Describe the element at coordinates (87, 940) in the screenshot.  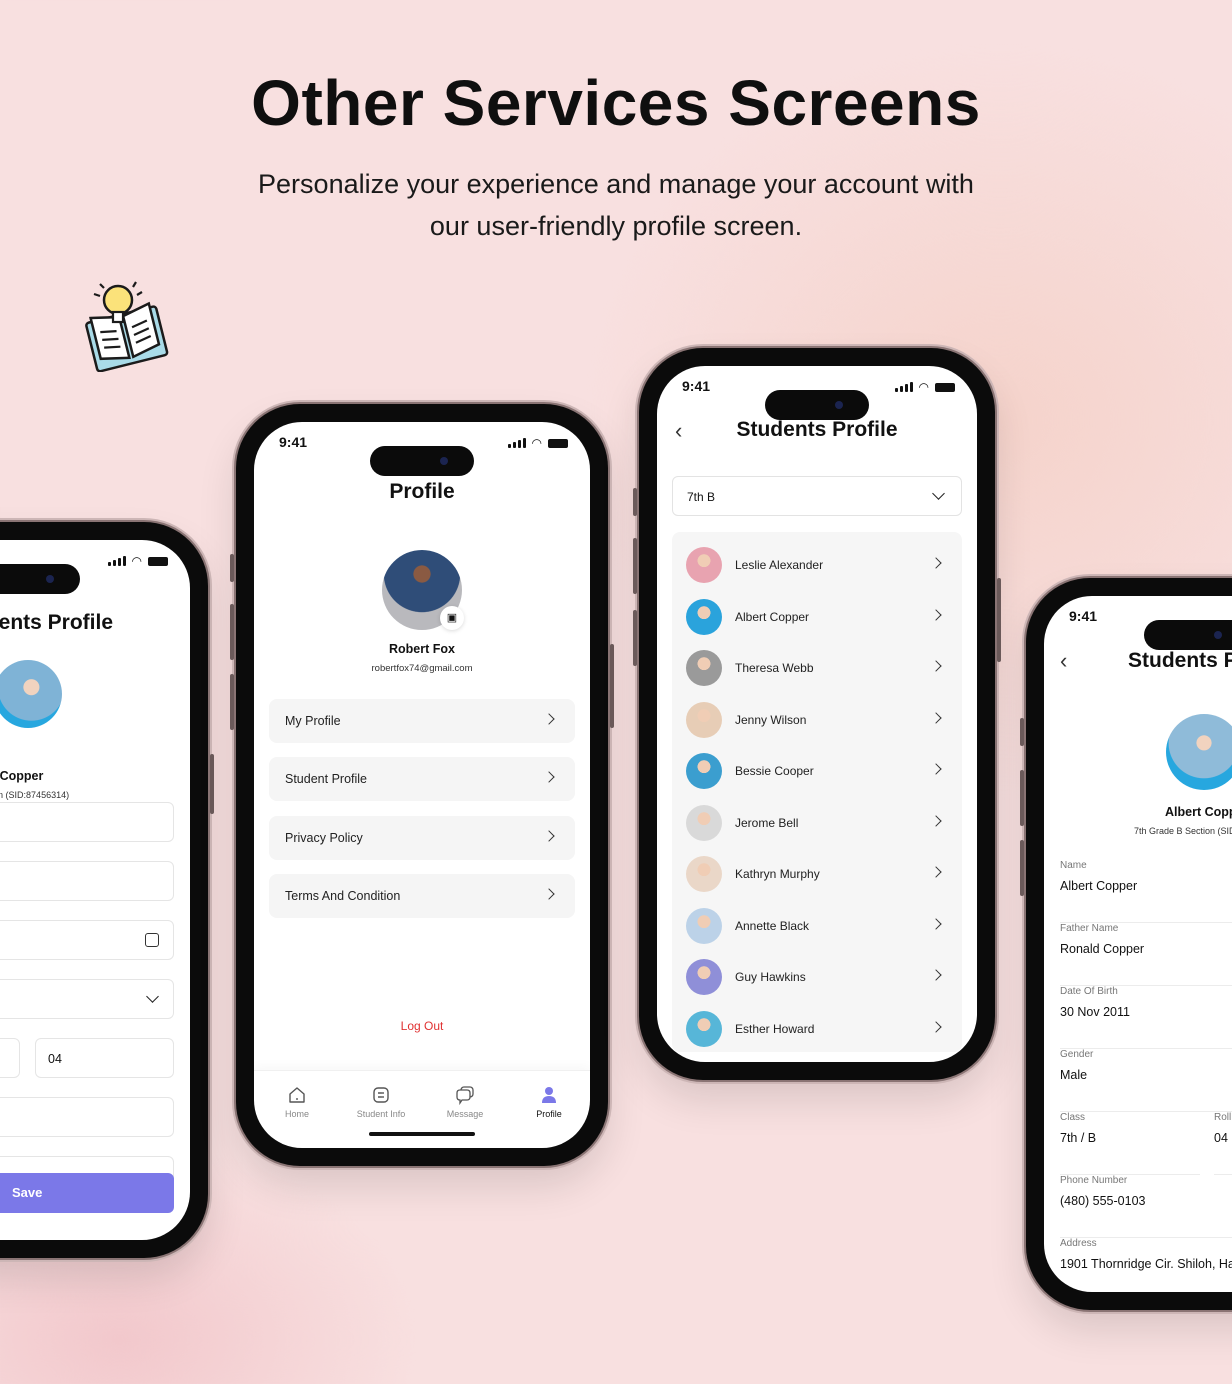
I see `dob-input` at that location.